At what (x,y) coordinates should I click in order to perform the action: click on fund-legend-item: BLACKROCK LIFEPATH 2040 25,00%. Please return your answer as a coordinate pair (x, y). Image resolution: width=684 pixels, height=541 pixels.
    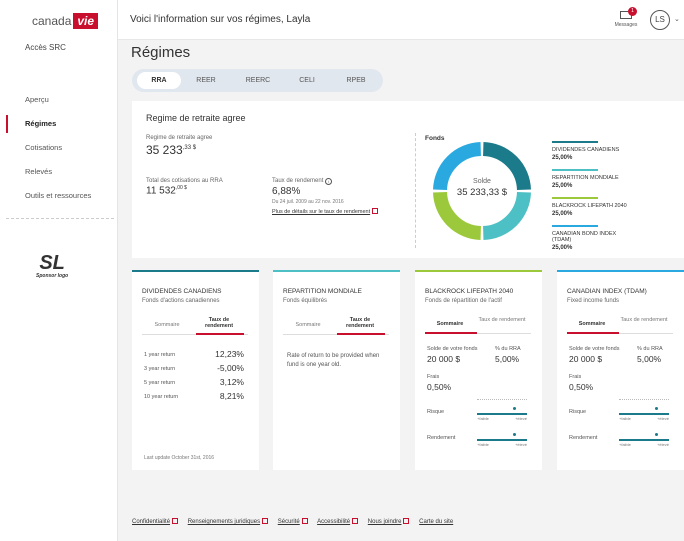
    Looking at the image, I should click on (590, 207).